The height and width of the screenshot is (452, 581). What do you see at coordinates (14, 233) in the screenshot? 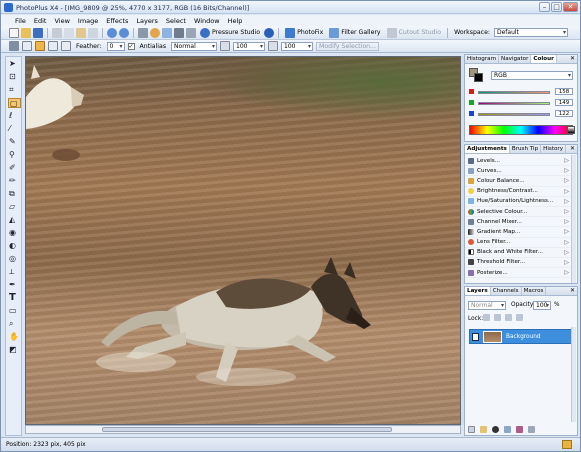
I see `blur-tool: ◉` at bounding box center [14, 233].